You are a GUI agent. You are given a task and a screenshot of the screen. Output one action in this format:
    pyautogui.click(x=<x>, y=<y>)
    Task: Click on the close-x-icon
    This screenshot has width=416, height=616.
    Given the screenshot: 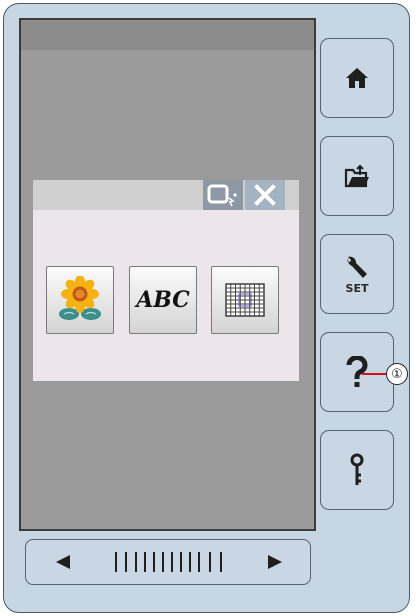 What is the action you would take?
    pyautogui.click(x=265, y=195)
    